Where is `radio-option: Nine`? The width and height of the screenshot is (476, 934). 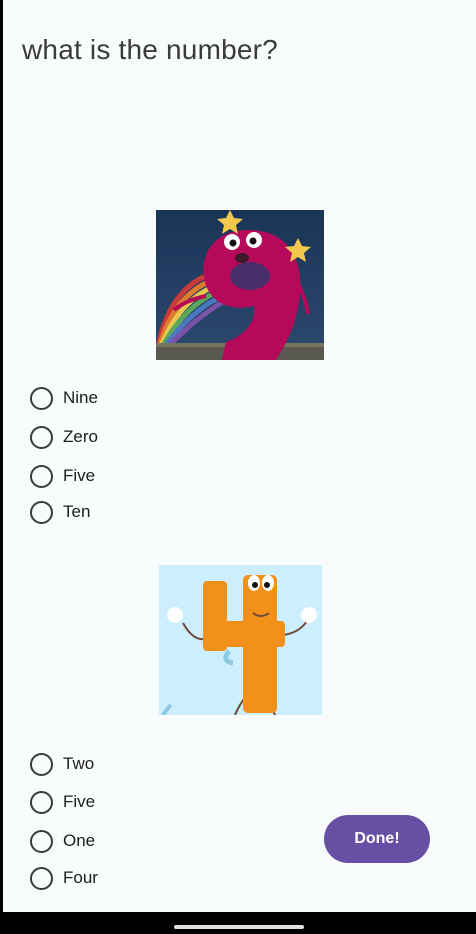
radio-option: Nine is located at coordinates (64, 398).